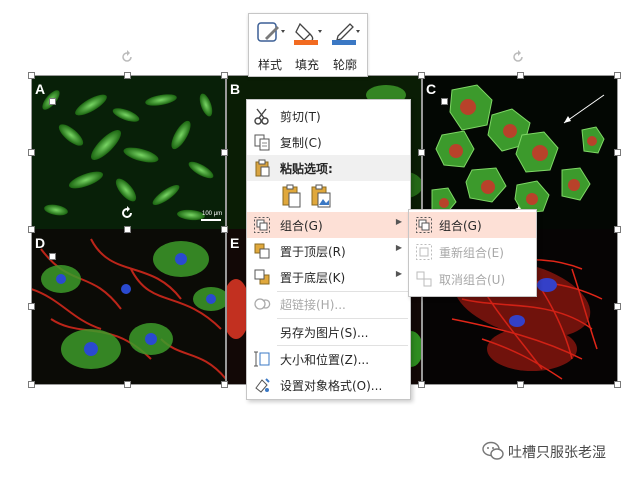  I want to click on panel-a-label: A, so click(40, 89).